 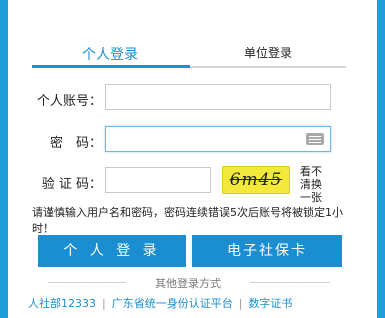 I want to click on password-input, so click(x=218, y=139).